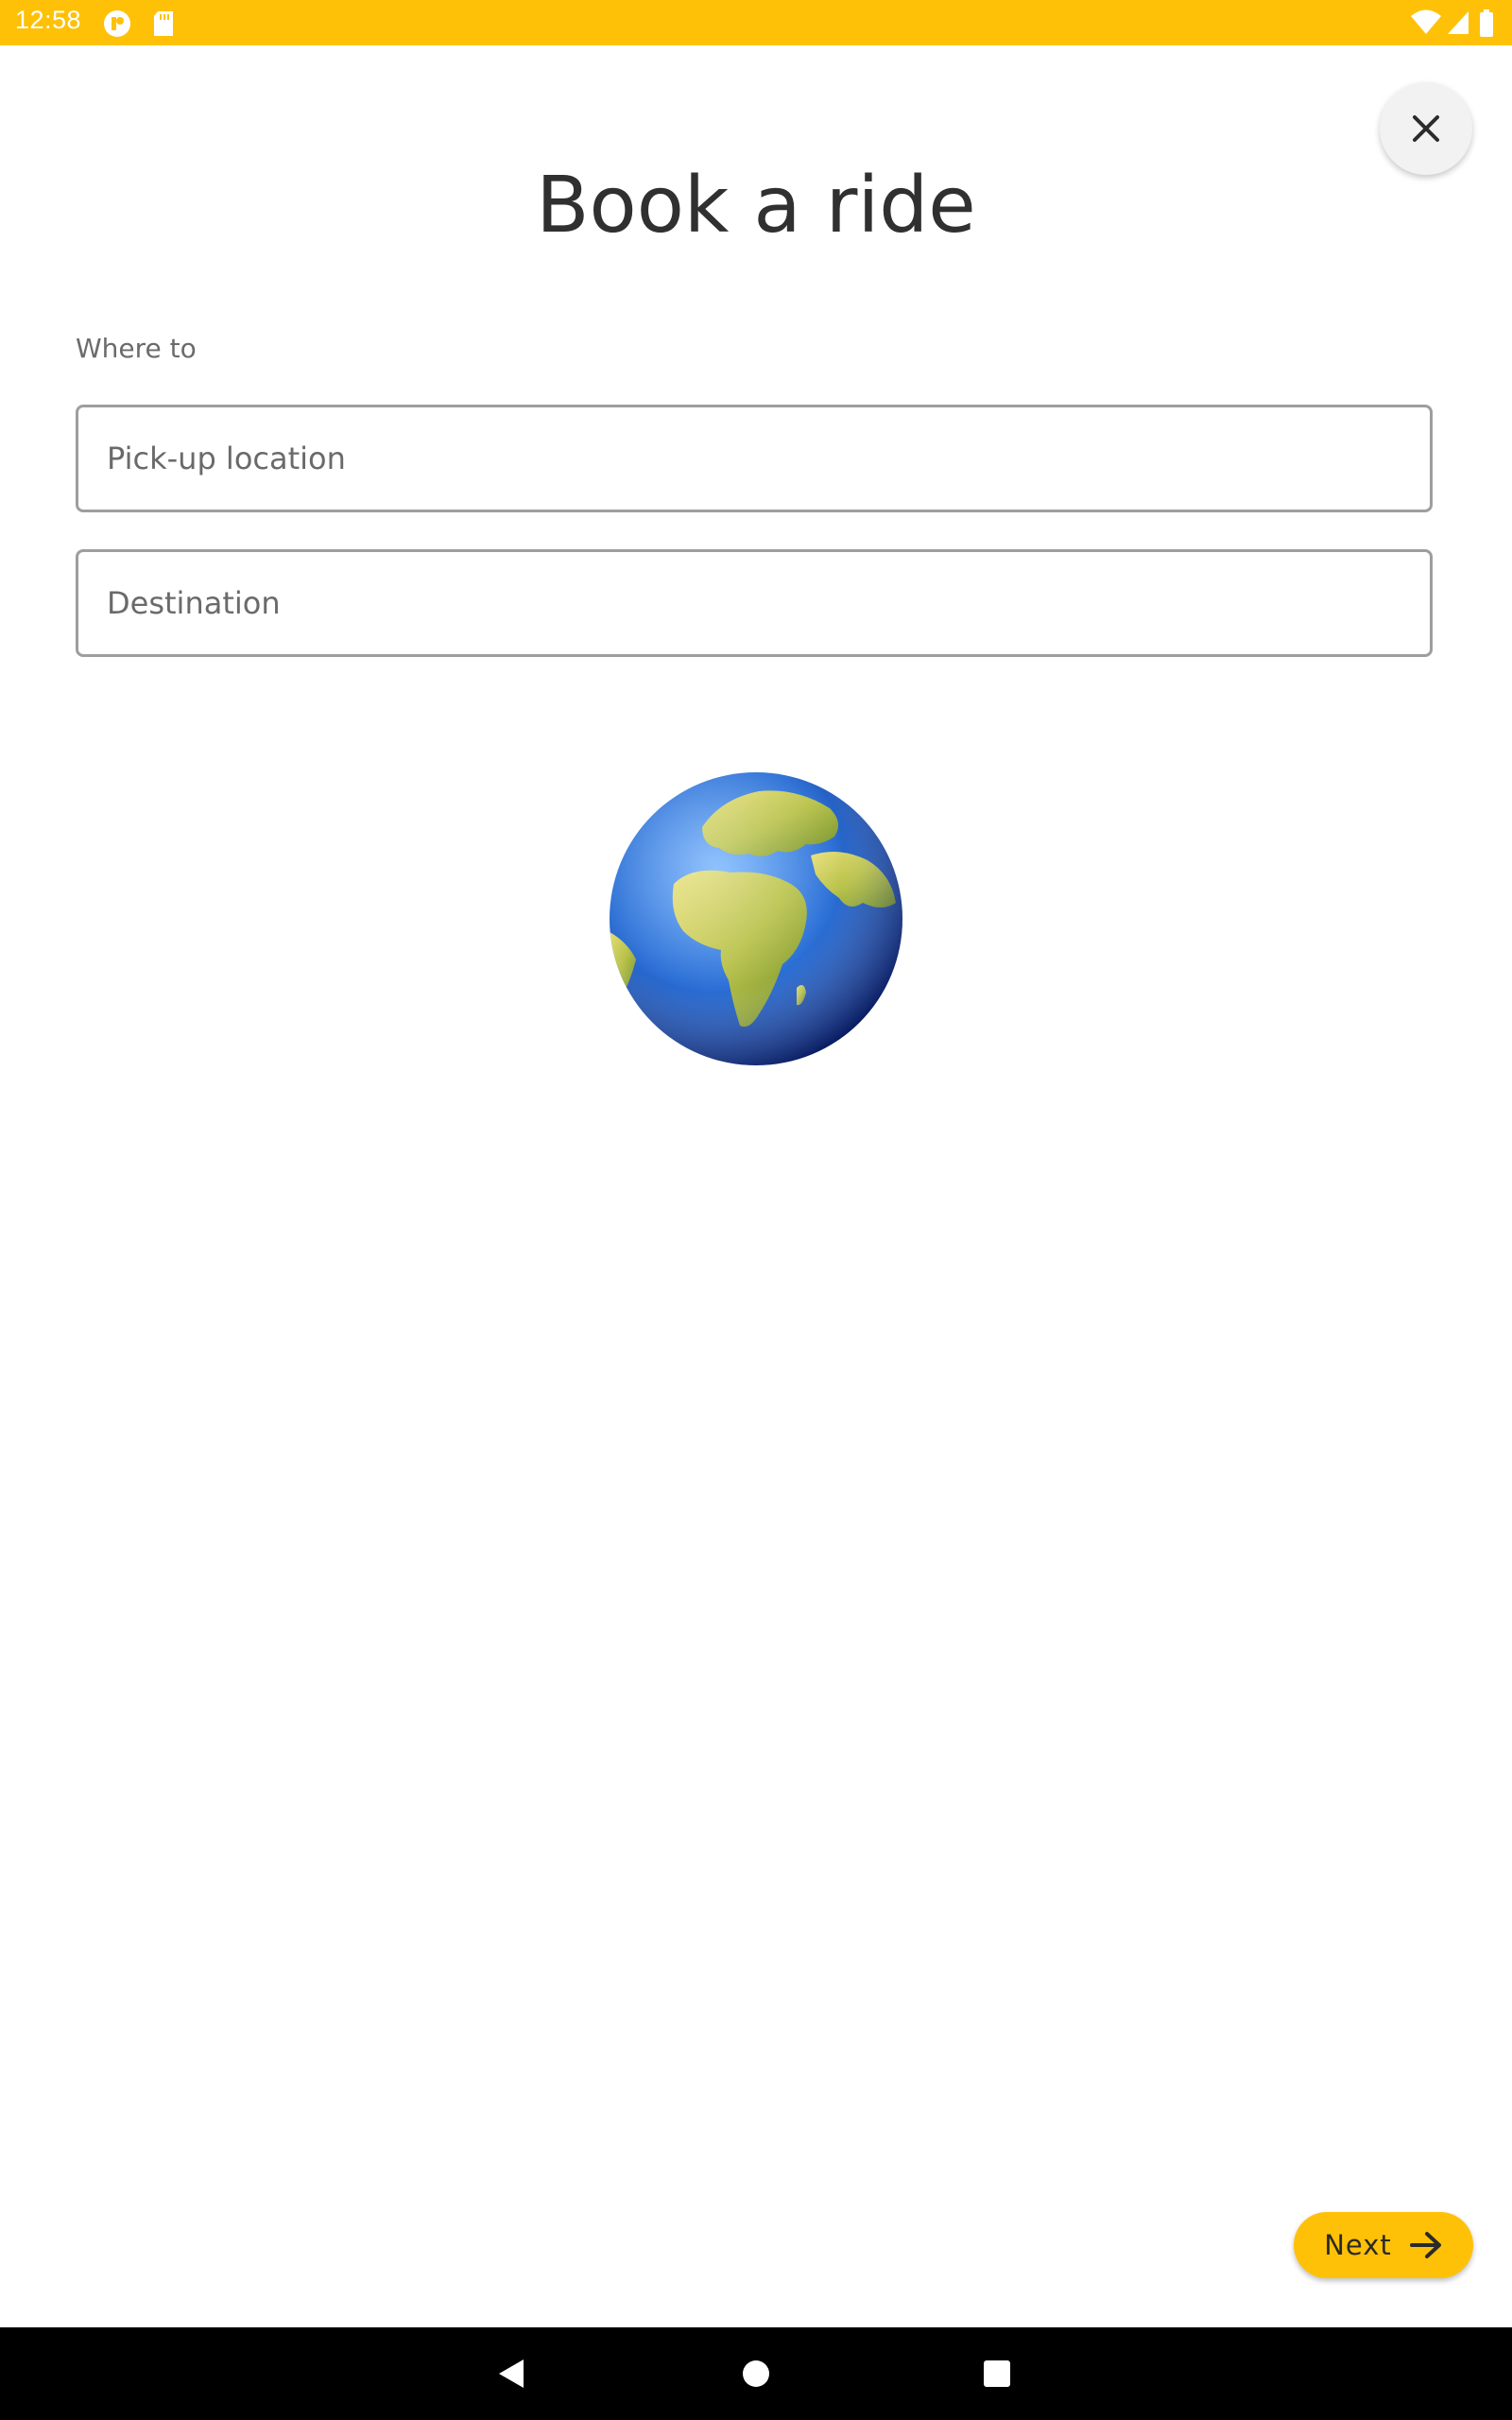  I want to click on navigation-bar, so click(756, 2373).